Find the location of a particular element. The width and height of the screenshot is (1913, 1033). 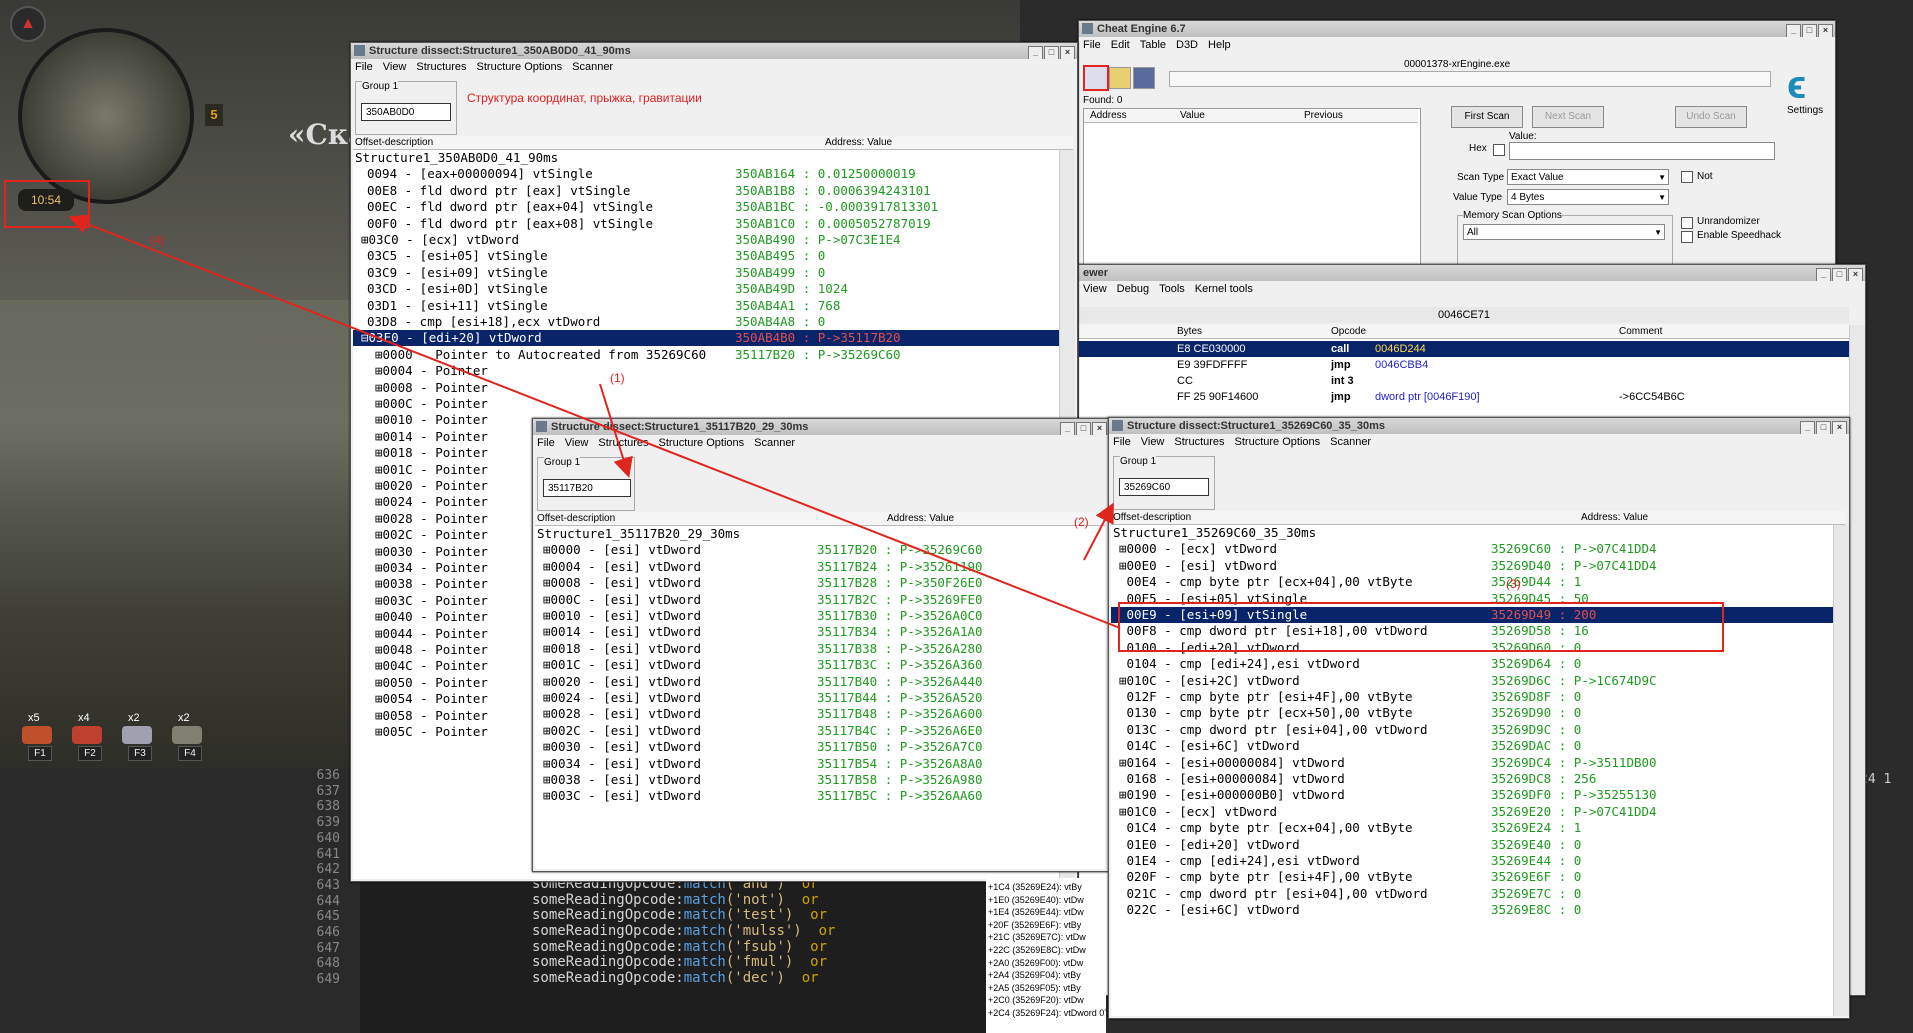

disasm-row: CC int 3 is located at coordinates (1464, 381).